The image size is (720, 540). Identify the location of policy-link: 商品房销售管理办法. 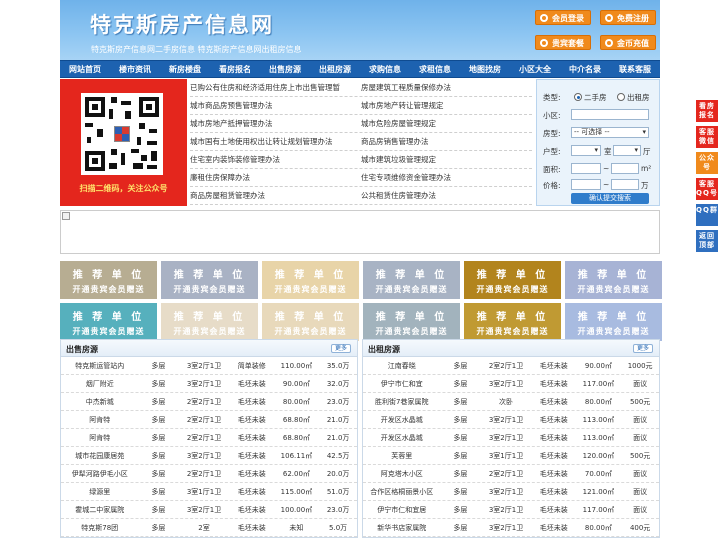
(446, 141).